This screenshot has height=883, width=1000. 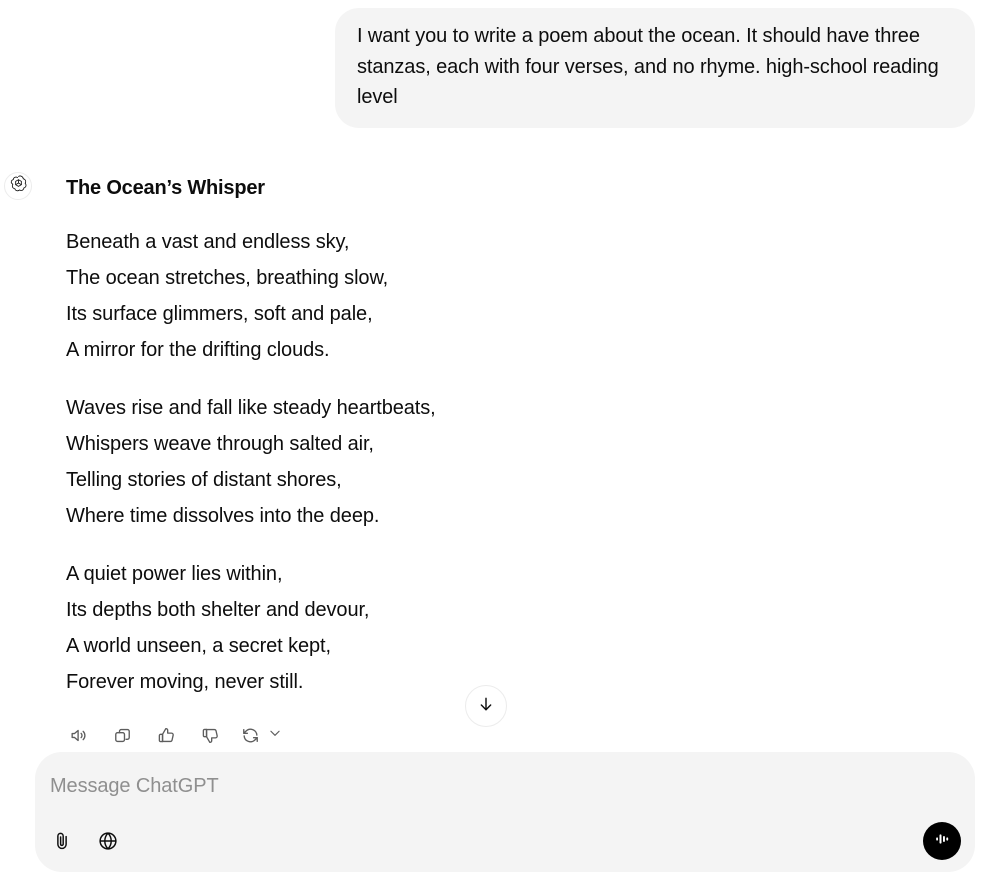 What do you see at coordinates (504, 735) in the screenshot?
I see `message-actions-toolbar` at bounding box center [504, 735].